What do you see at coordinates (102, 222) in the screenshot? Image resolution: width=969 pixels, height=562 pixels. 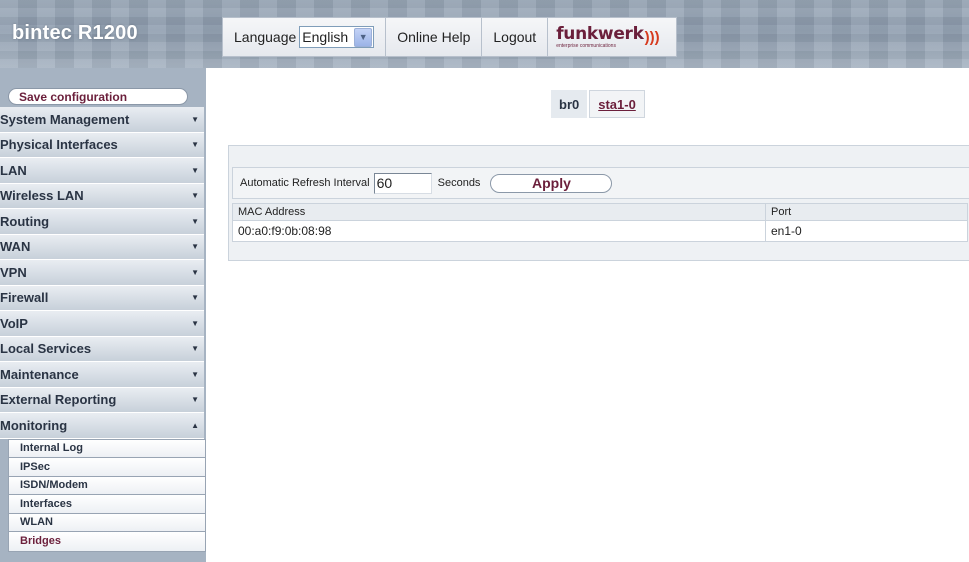 I see `sidebar-item-routing: Routing ▼` at bounding box center [102, 222].